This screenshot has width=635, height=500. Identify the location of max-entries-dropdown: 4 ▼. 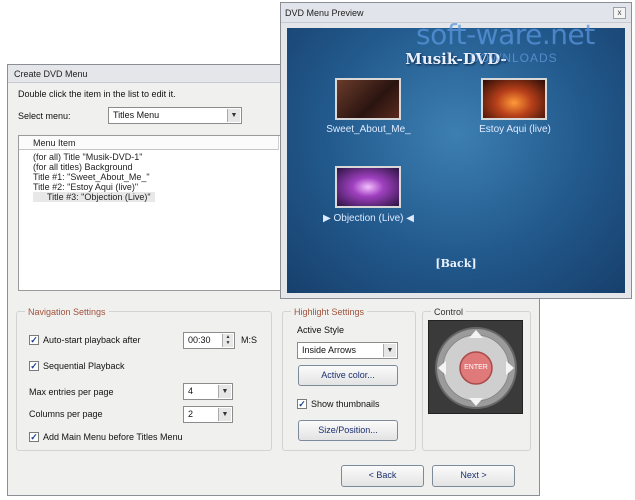
(208, 391).